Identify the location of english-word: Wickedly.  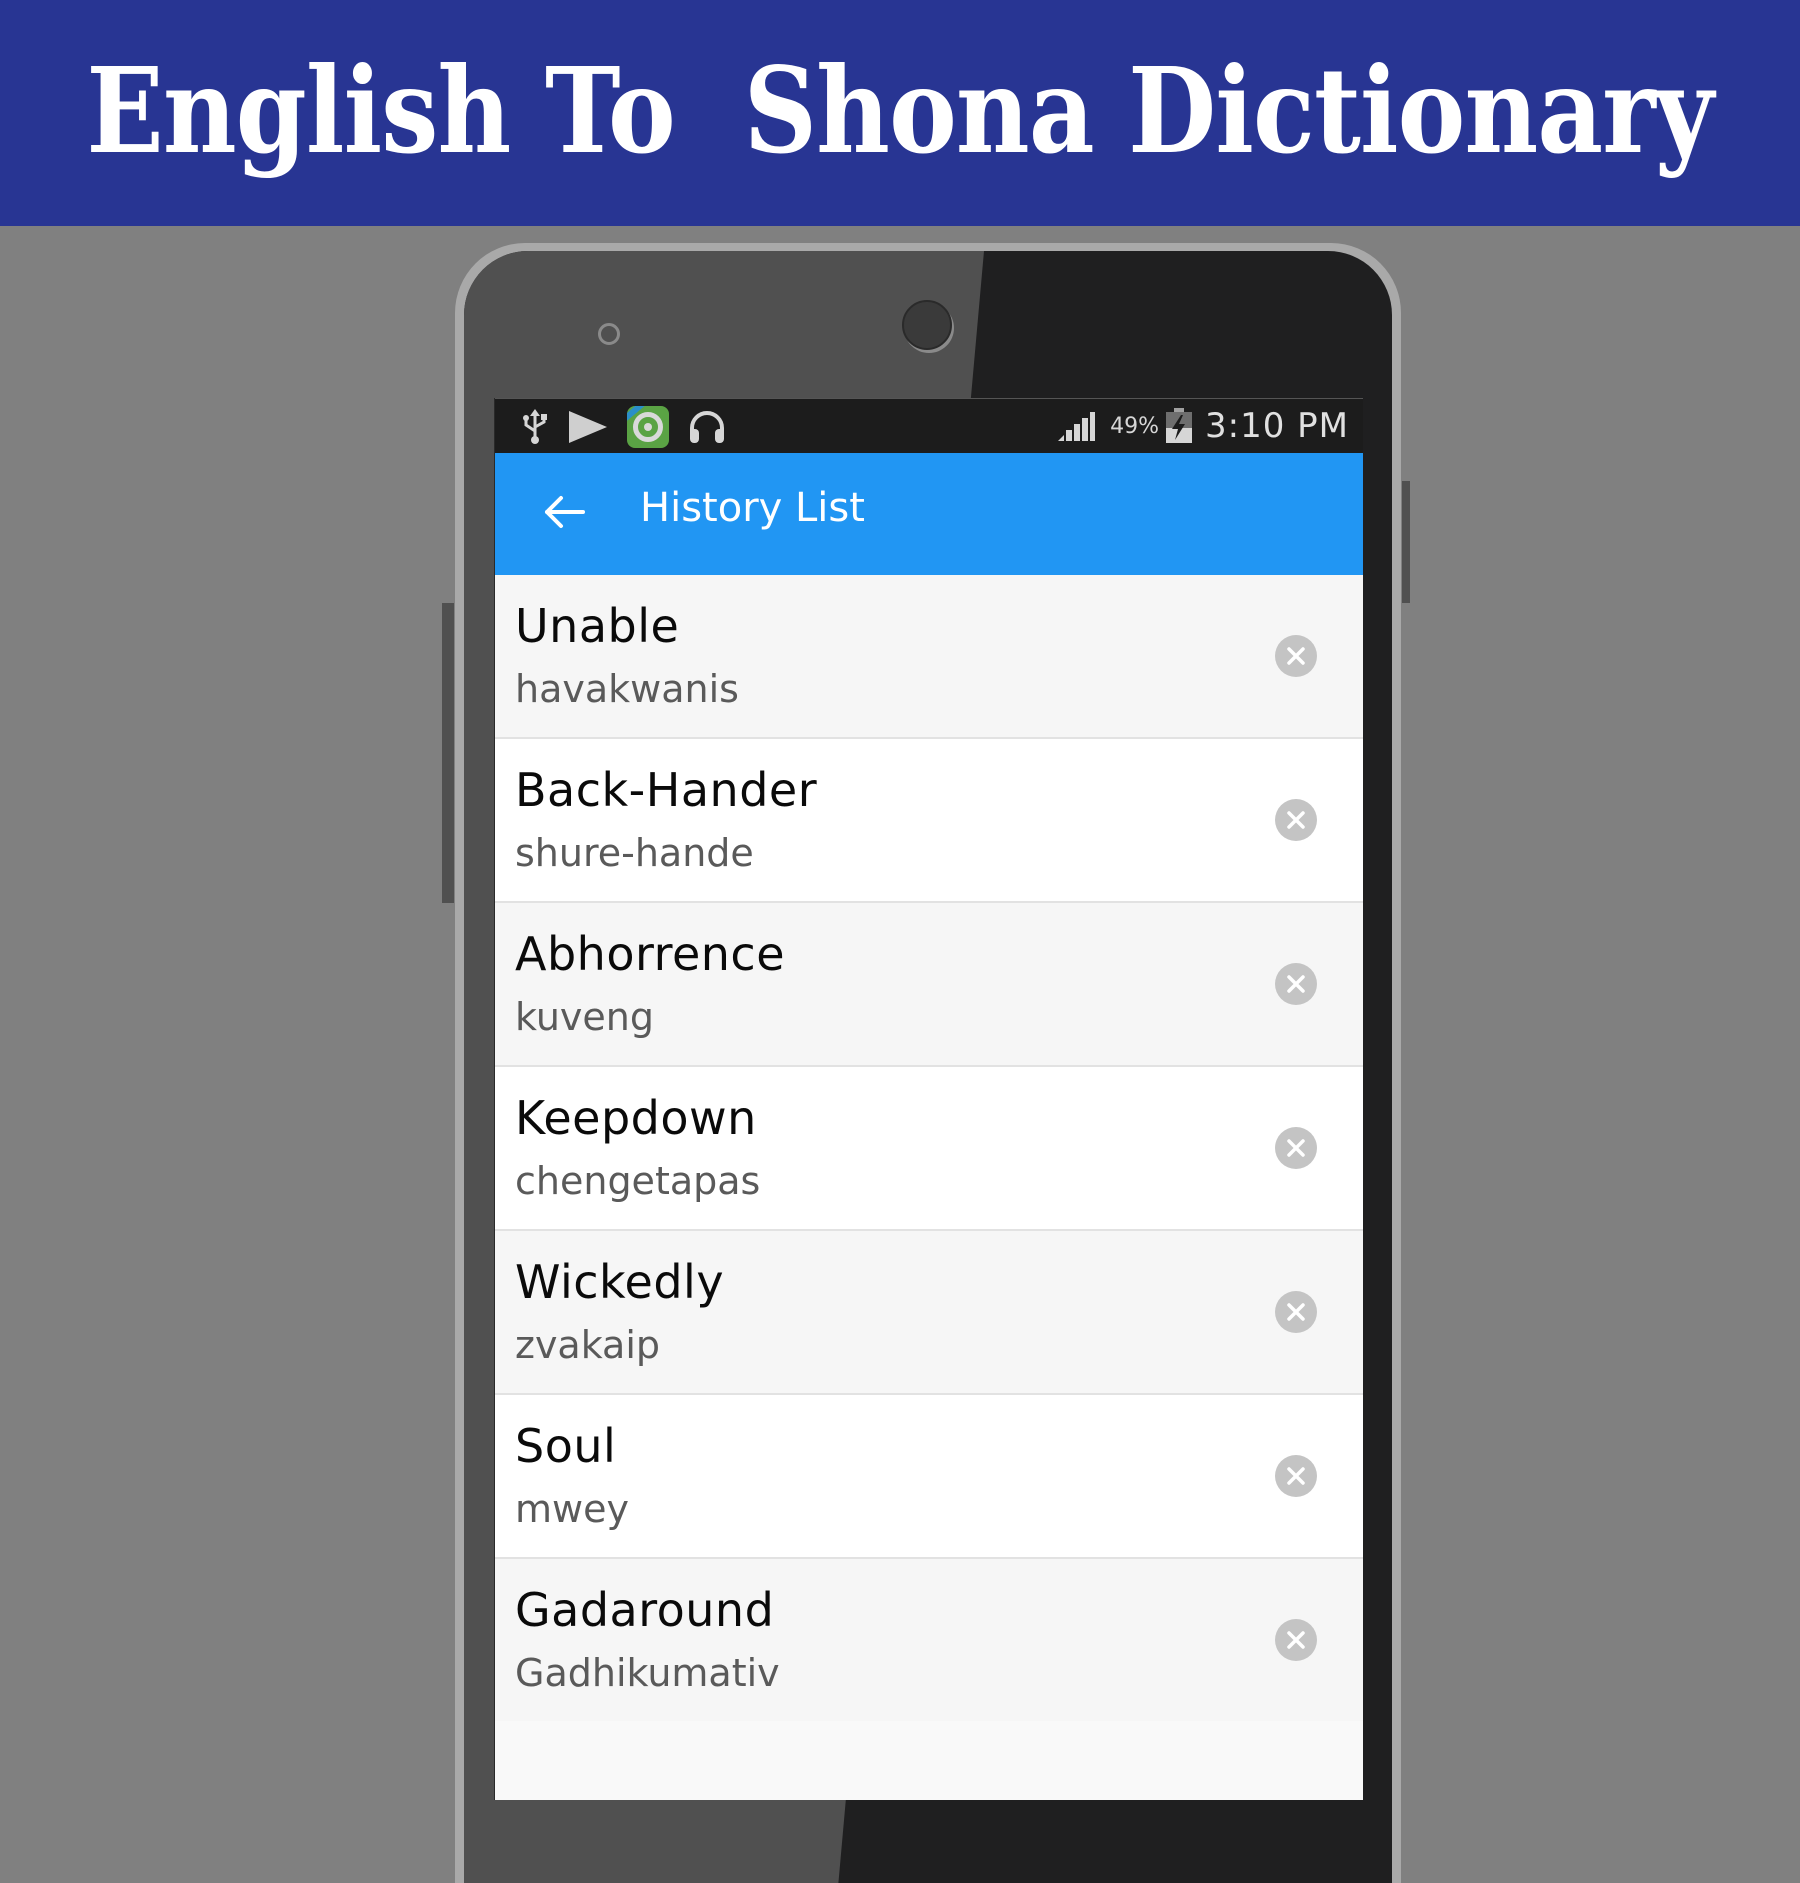
(620, 1282).